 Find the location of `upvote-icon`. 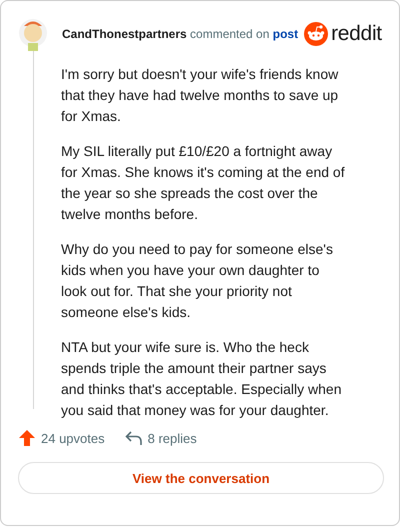

upvote-icon is located at coordinates (27, 438).